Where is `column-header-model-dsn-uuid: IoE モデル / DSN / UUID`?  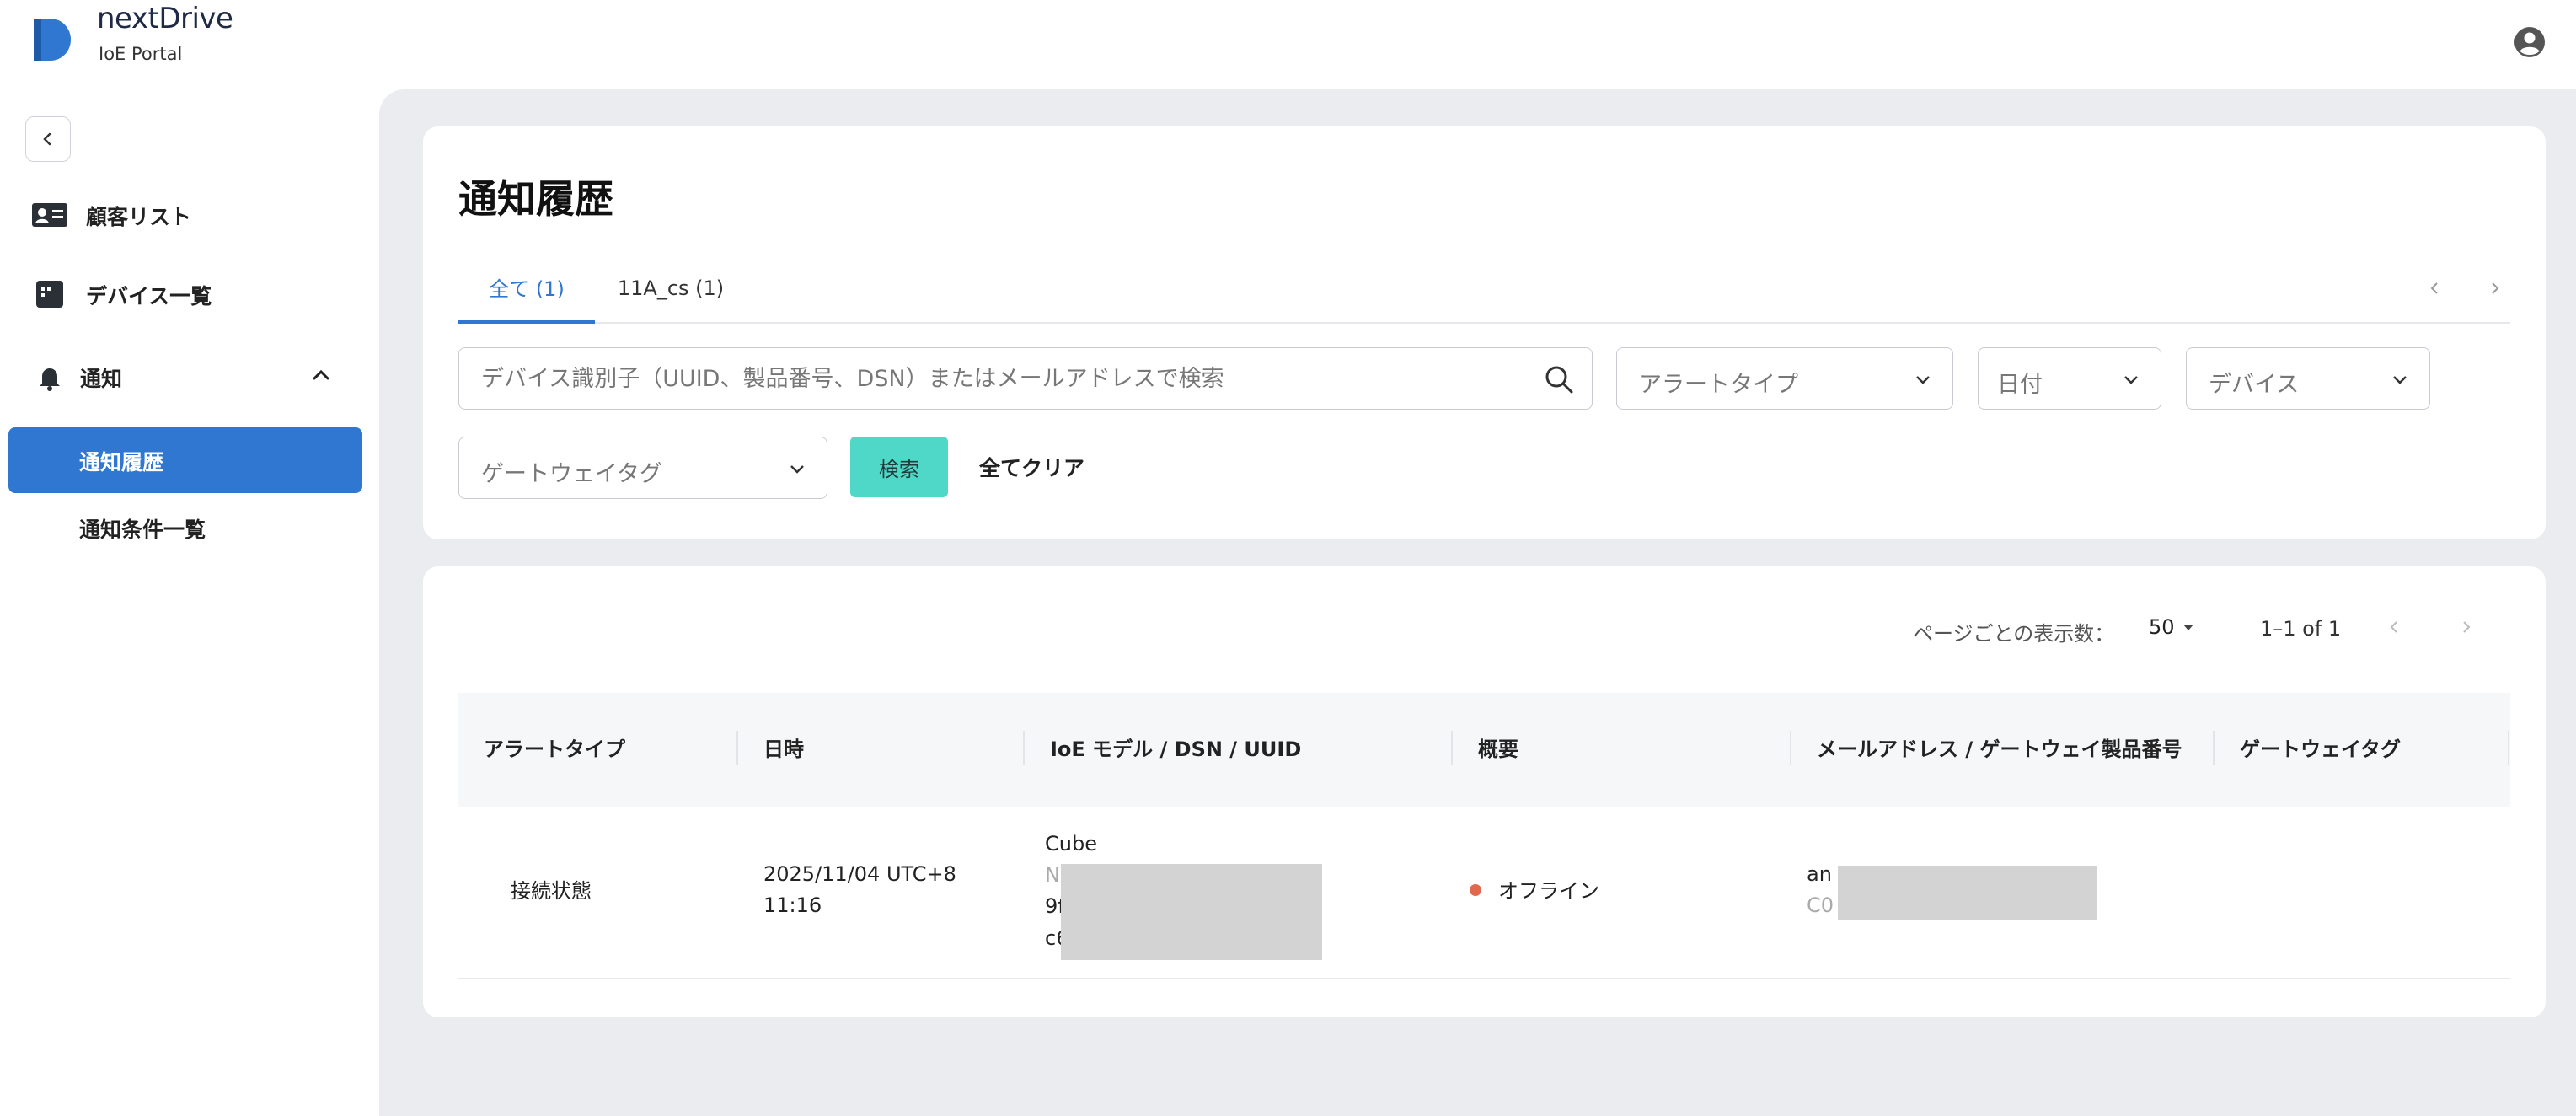 column-header-model-dsn-uuid: IoE モデル / DSN / UUID is located at coordinates (1238, 750).